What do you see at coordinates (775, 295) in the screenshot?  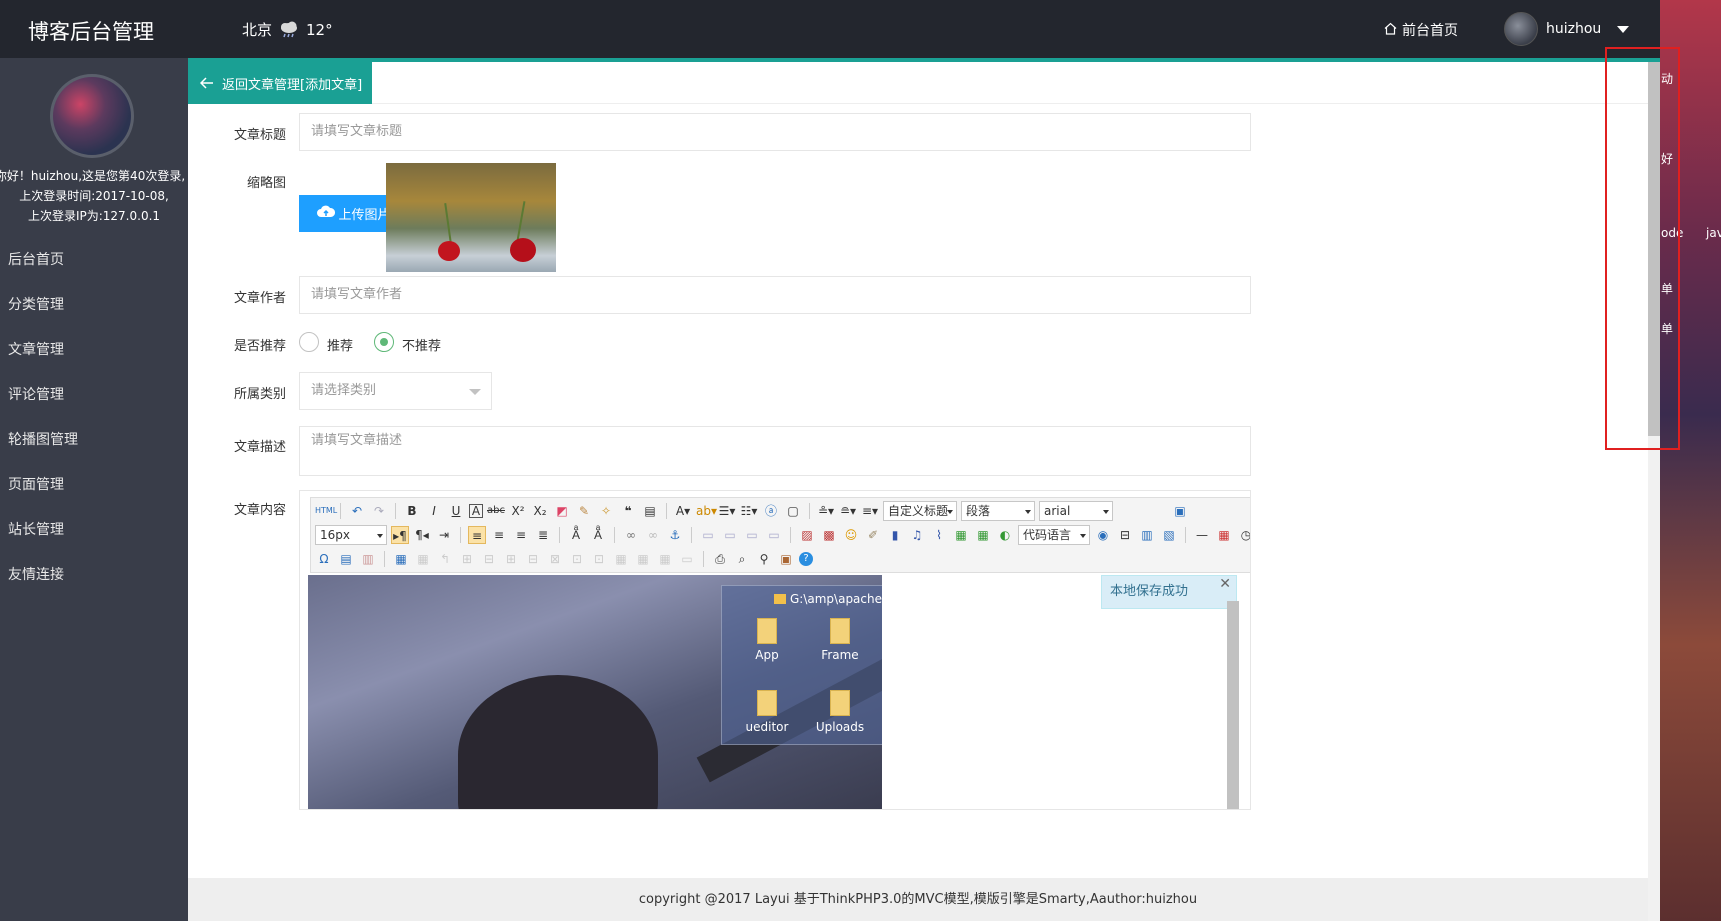 I see `author-input: 请填写文章作者` at bounding box center [775, 295].